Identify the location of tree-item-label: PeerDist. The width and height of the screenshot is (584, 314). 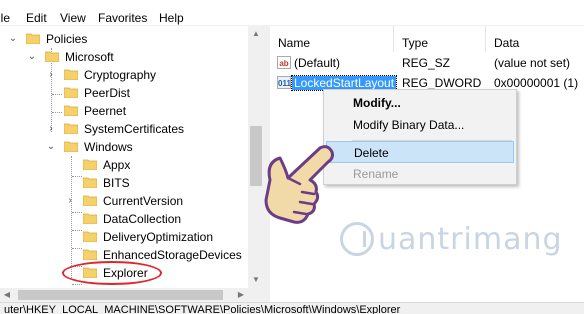
(107, 93).